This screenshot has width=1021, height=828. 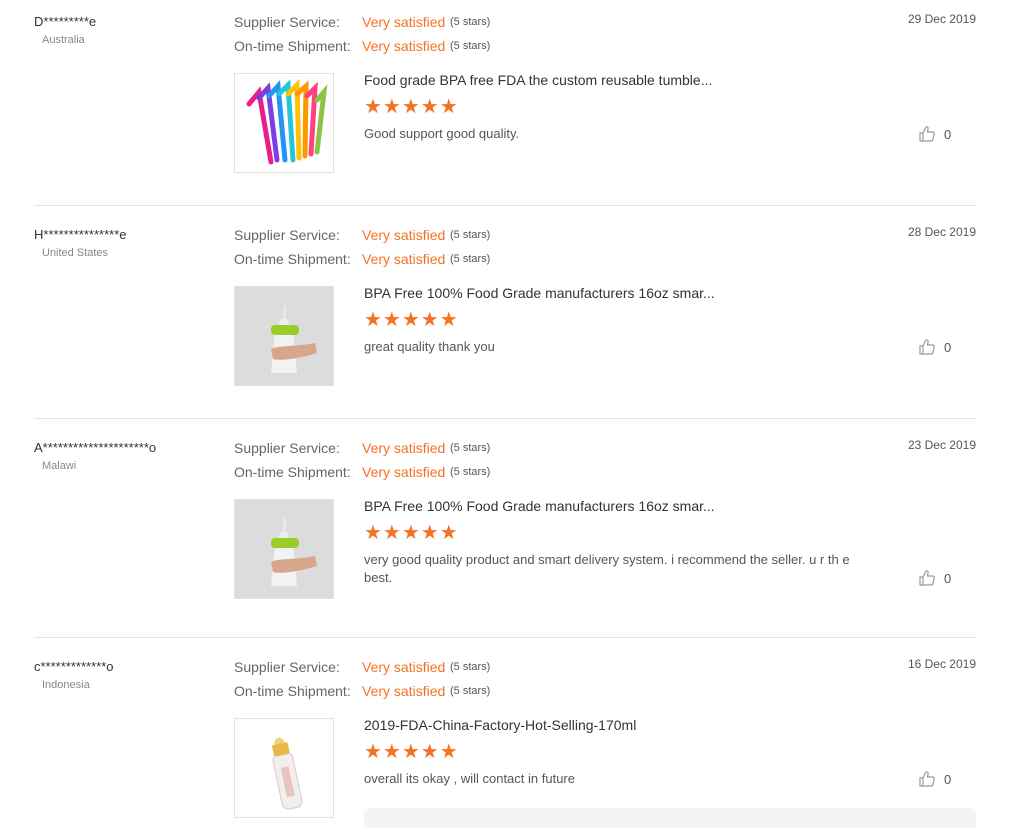 I want to click on supplier-reply-box, so click(x=670, y=818).